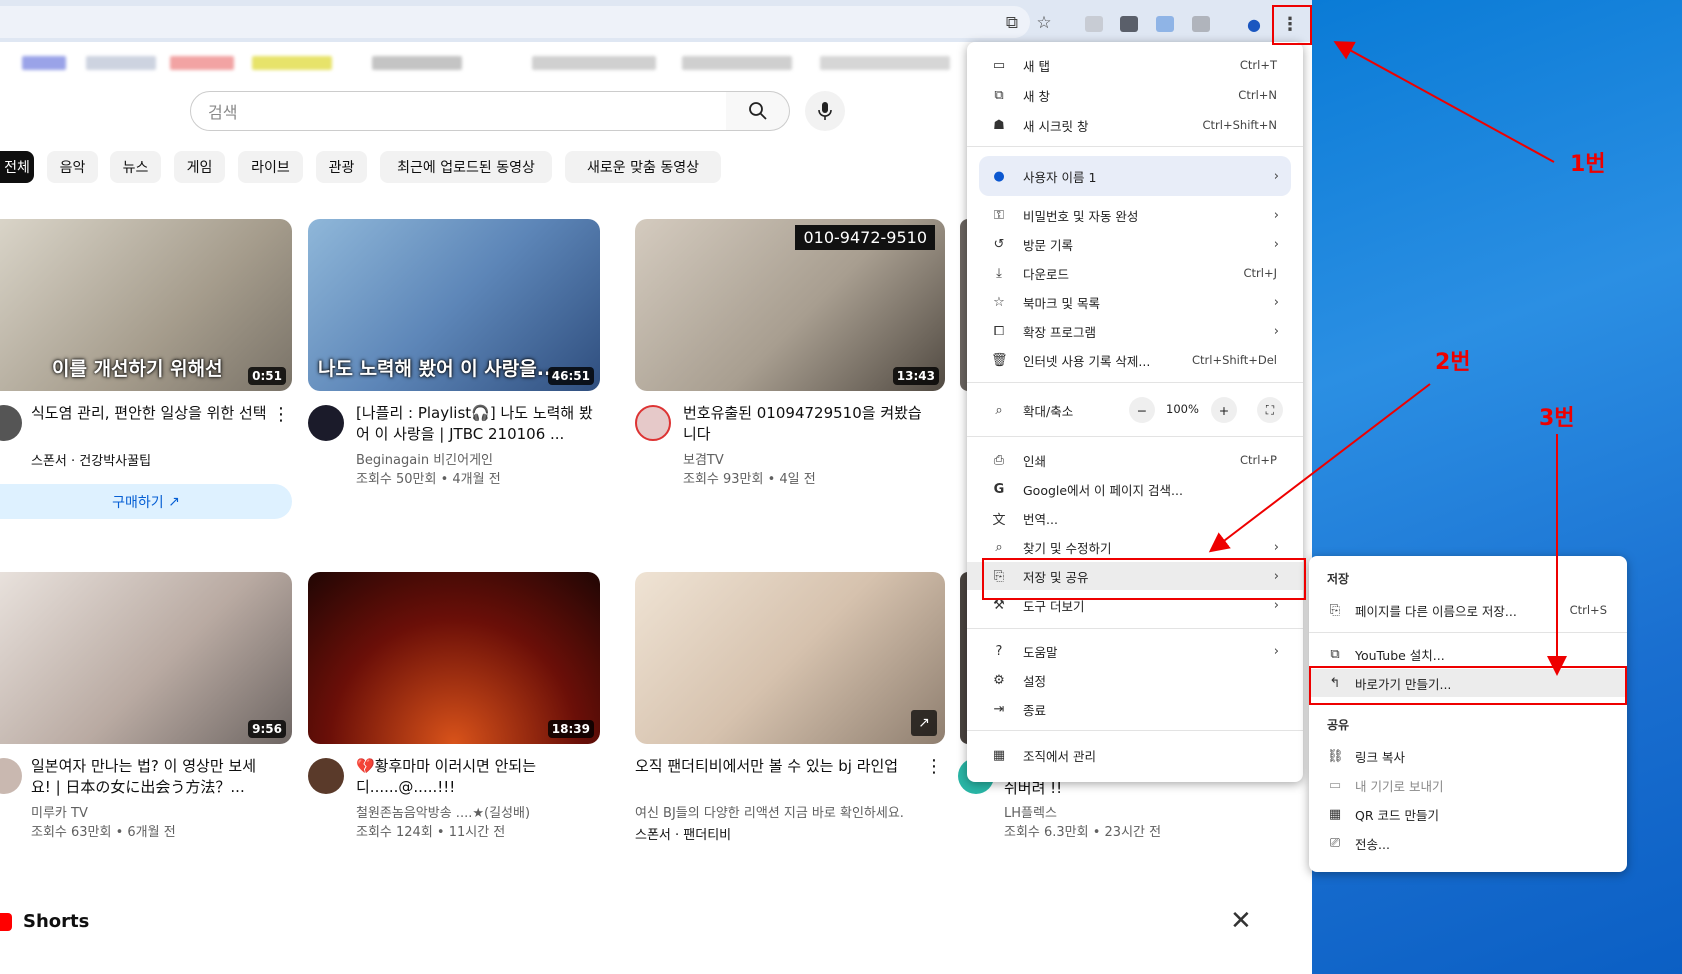 This screenshot has height=974, width=1682. What do you see at coordinates (1387, 358) in the screenshot?
I see `annotation-arrows` at bounding box center [1387, 358].